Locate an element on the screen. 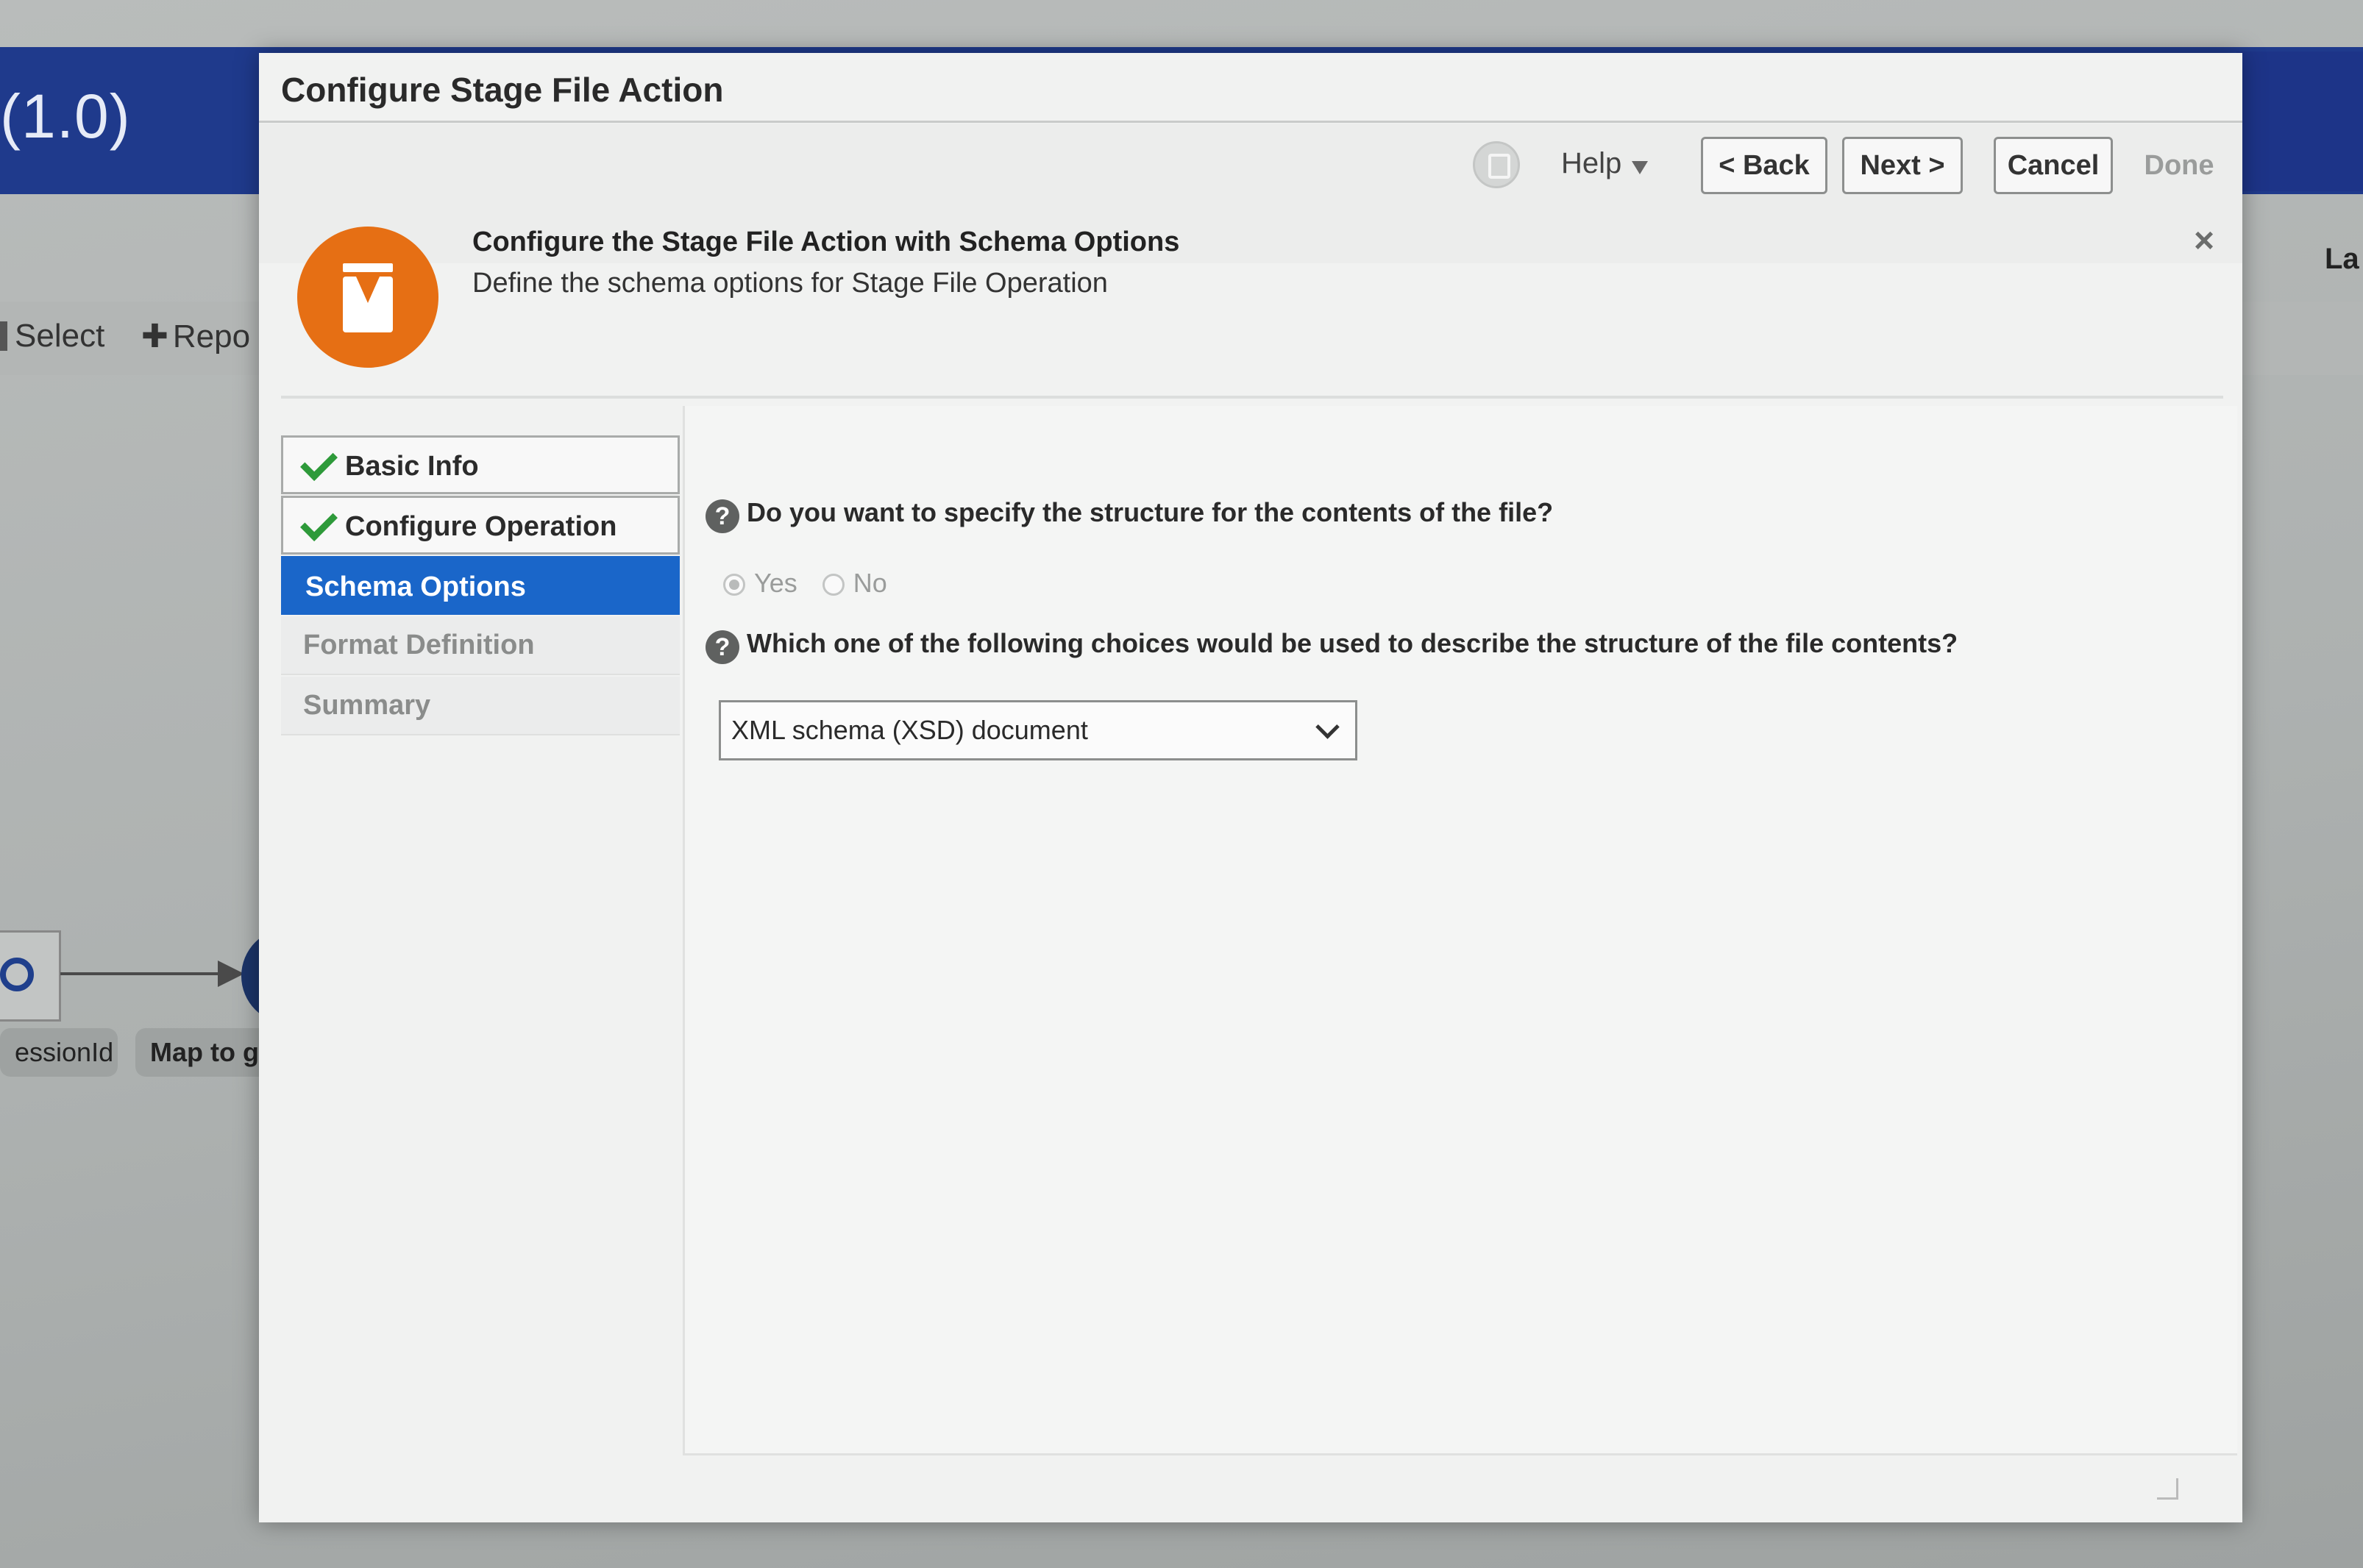  select-tool: Select is located at coordinates (52, 336).